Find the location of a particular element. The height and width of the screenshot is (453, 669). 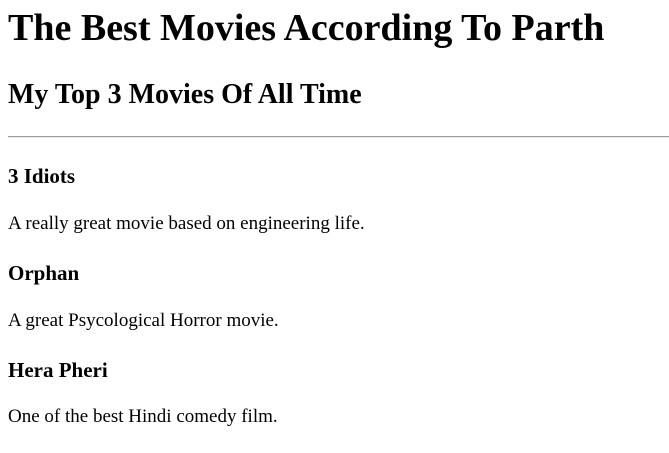

movie-title: Hera Pheri is located at coordinates (58, 370).